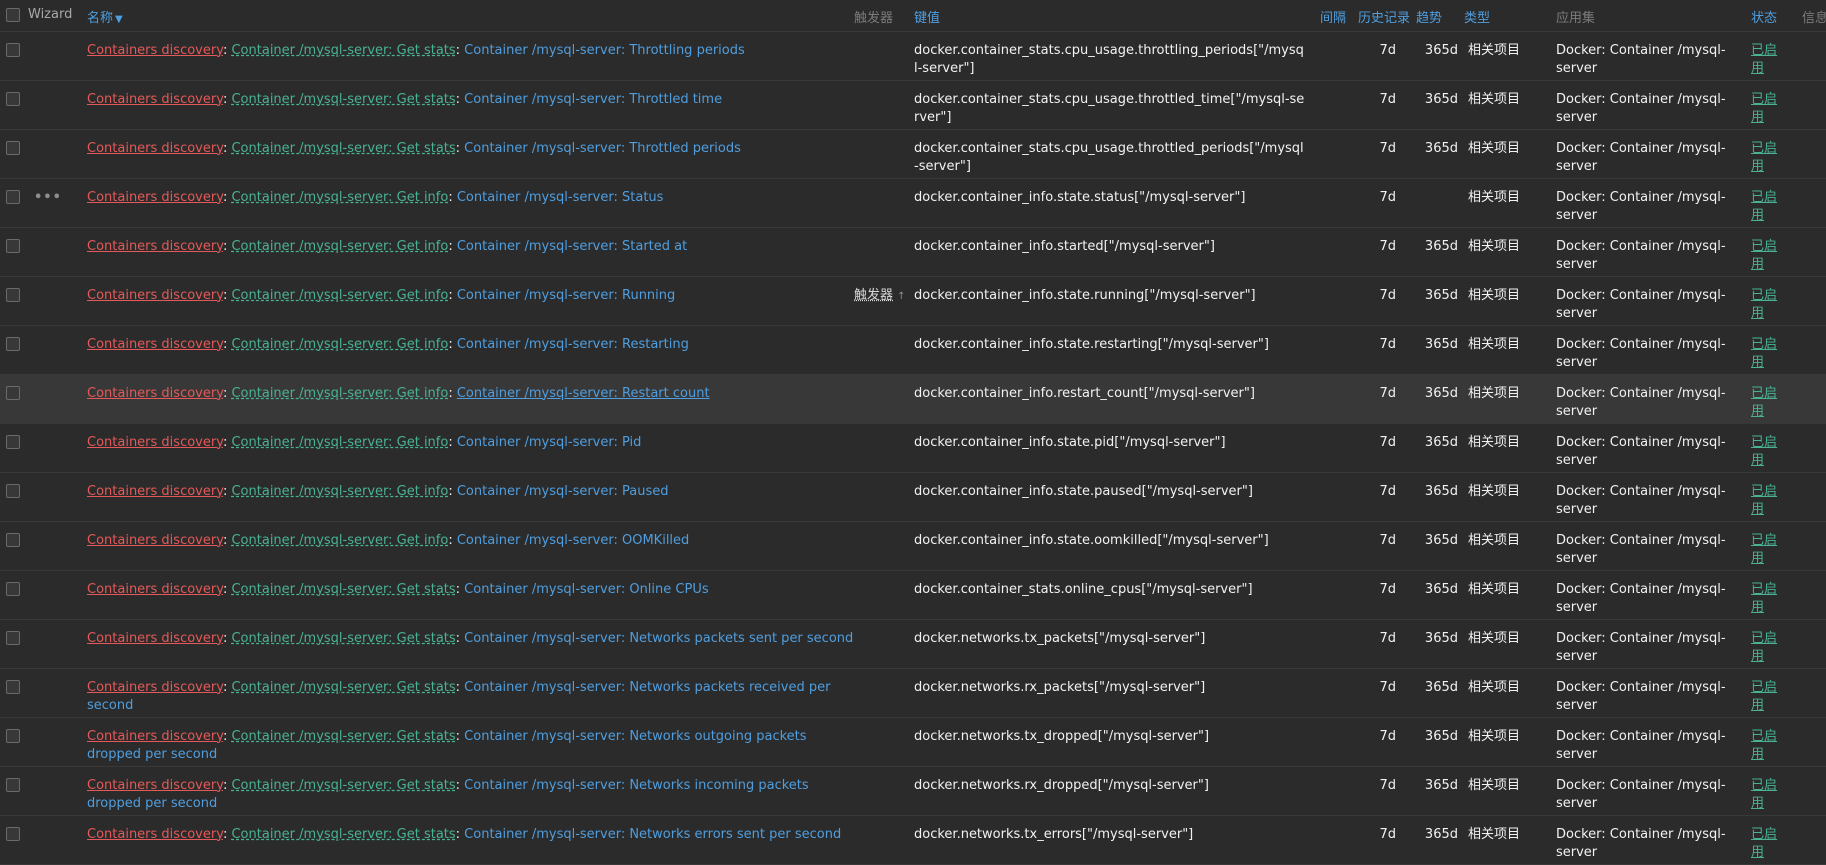  What do you see at coordinates (873, 295) in the screenshot?
I see `triggers-menu-link: 触发器` at bounding box center [873, 295].